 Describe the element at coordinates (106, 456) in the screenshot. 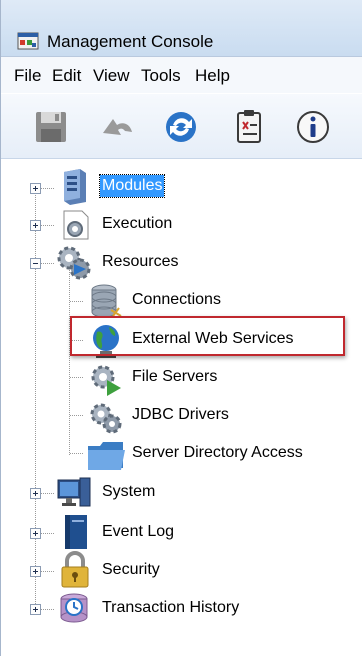

I see `folder-icon` at that location.